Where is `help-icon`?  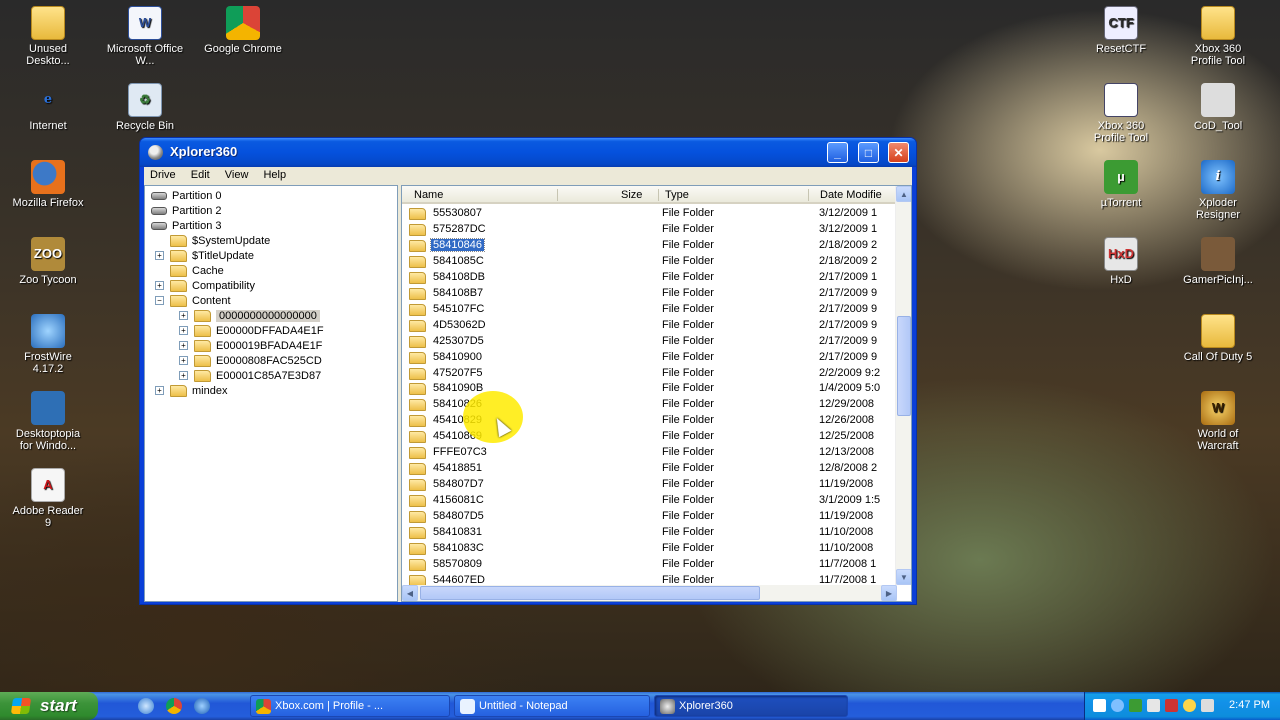
help-icon is located at coordinates (1099, 705).